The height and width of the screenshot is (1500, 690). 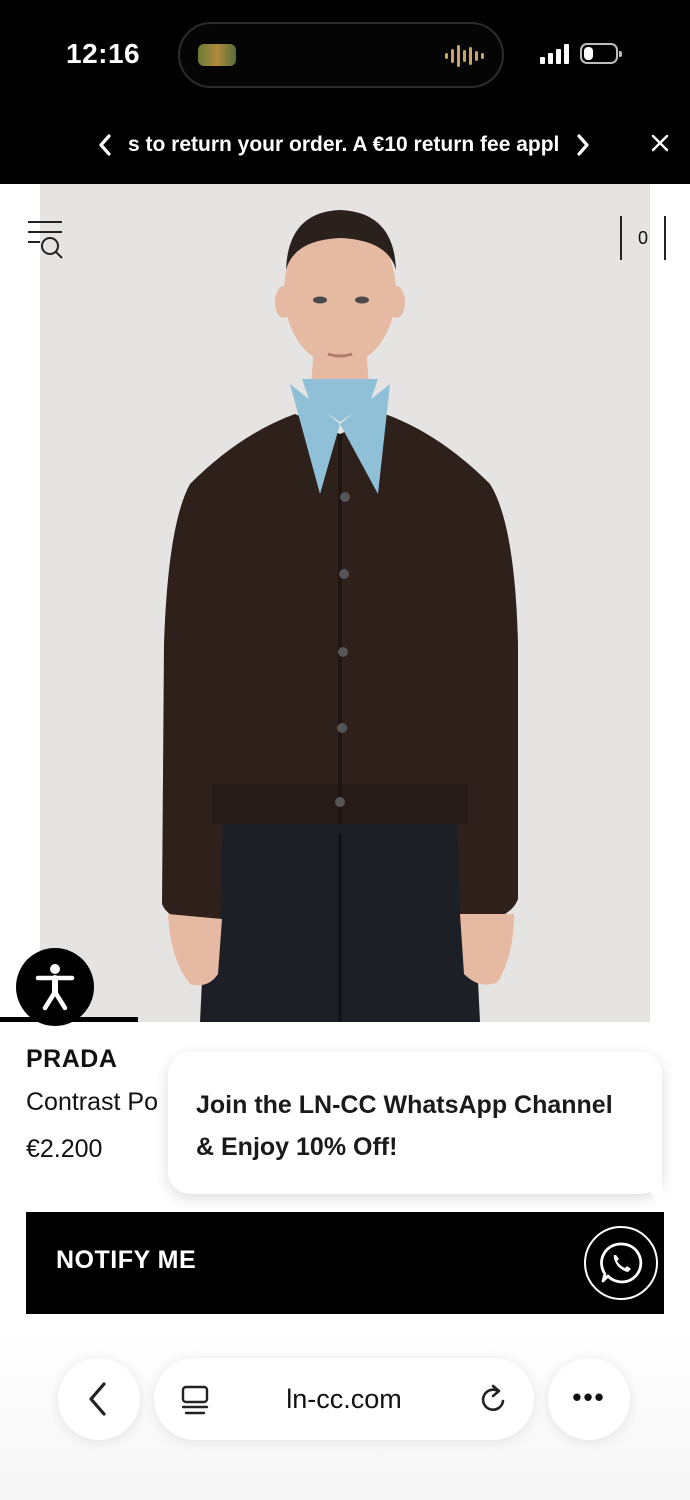 I want to click on url-text: ln-cc.com, so click(x=344, y=1399).